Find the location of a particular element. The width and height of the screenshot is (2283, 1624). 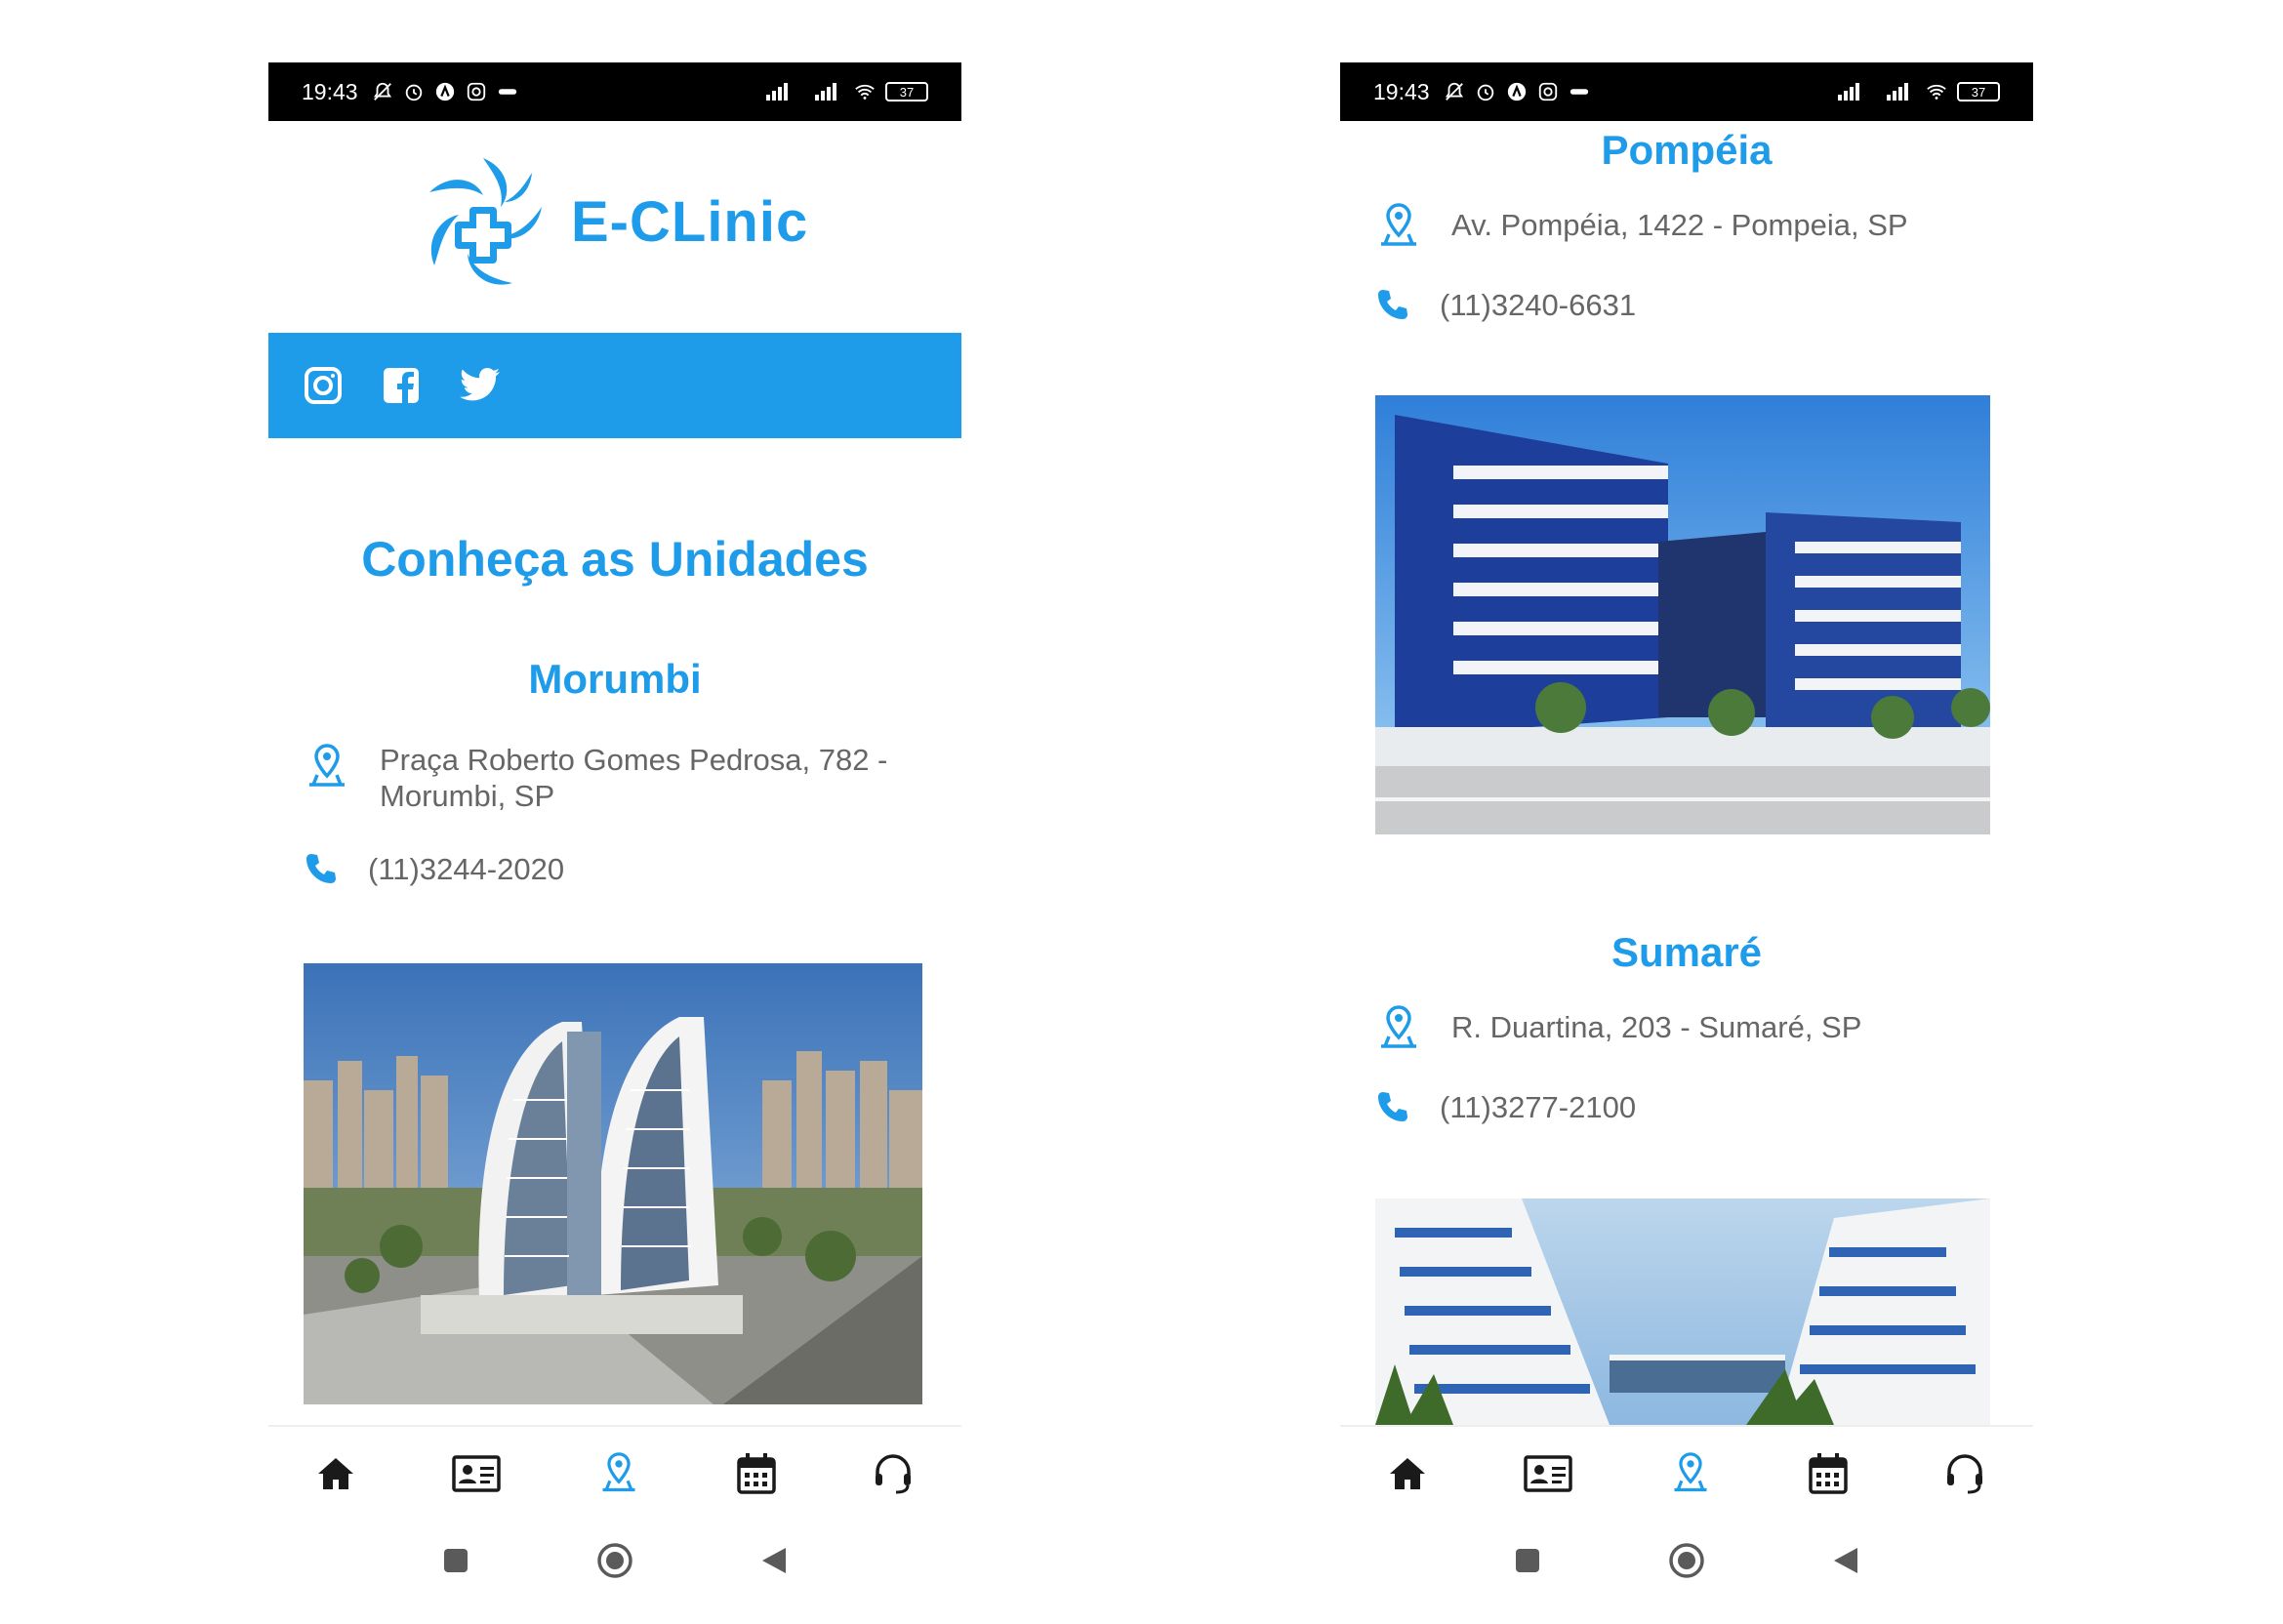

phone-number: (11)3240-6631 is located at coordinates (1538, 305).